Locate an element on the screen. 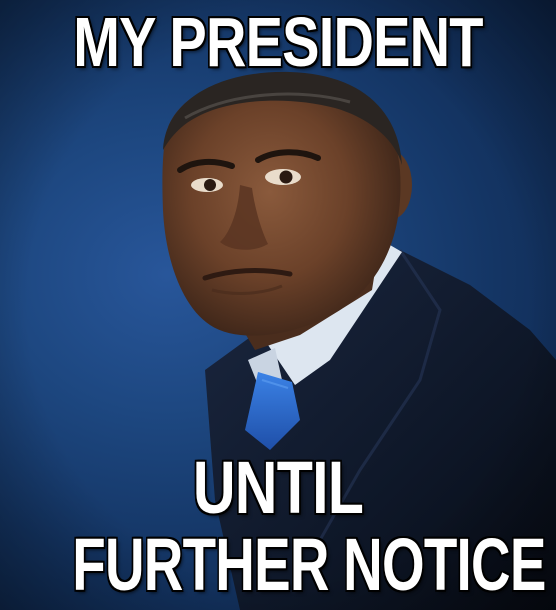 Image resolution: width=556 pixels, height=610 pixels. bottom-caption-line-1: UNTIL is located at coordinates (278, 487).